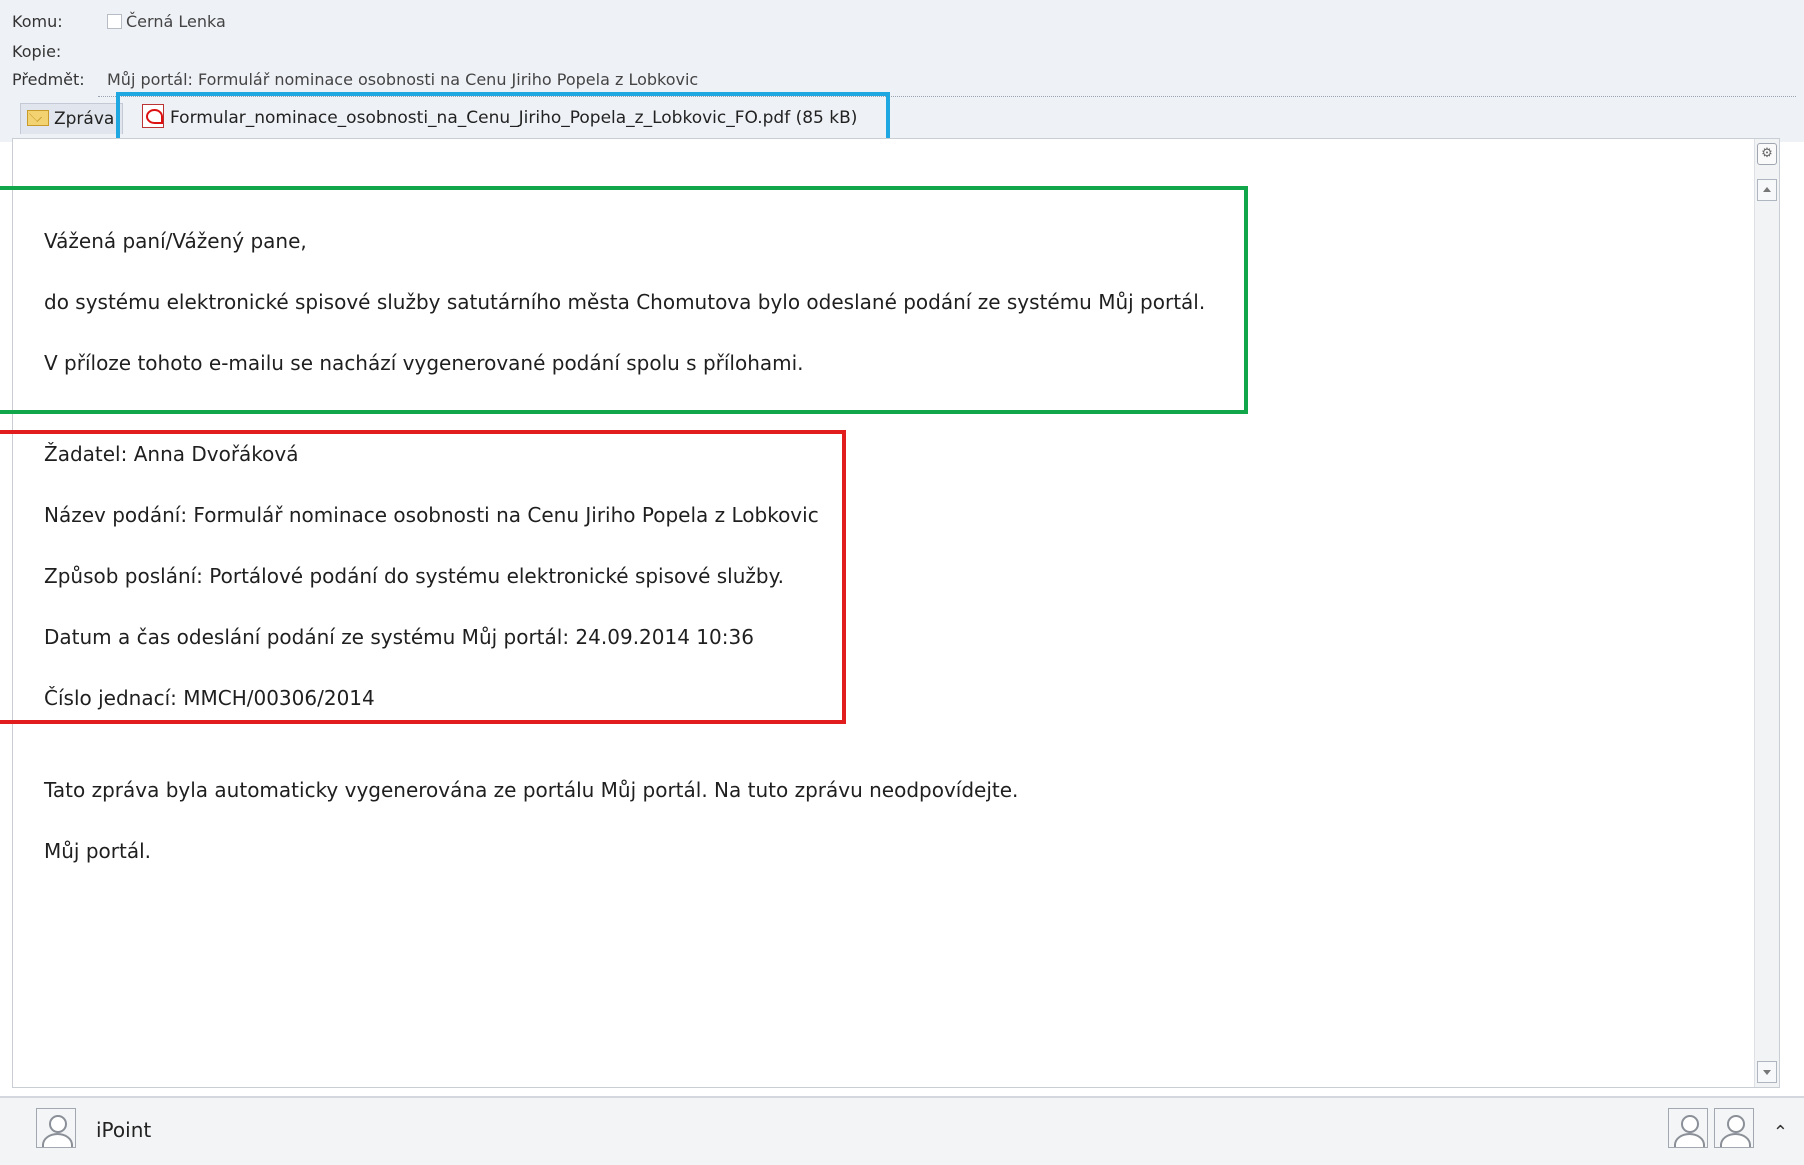  I want to click on to-recipient: Černá Lenka, so click(176, 21).